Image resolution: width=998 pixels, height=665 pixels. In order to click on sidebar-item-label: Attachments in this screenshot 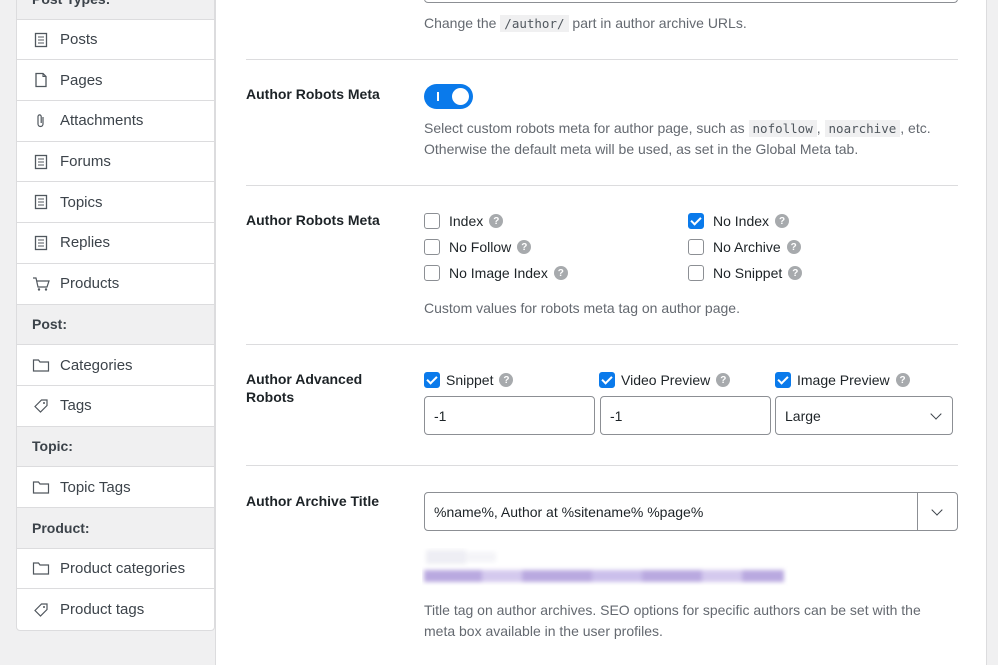, I will do `click(102, 121)`.